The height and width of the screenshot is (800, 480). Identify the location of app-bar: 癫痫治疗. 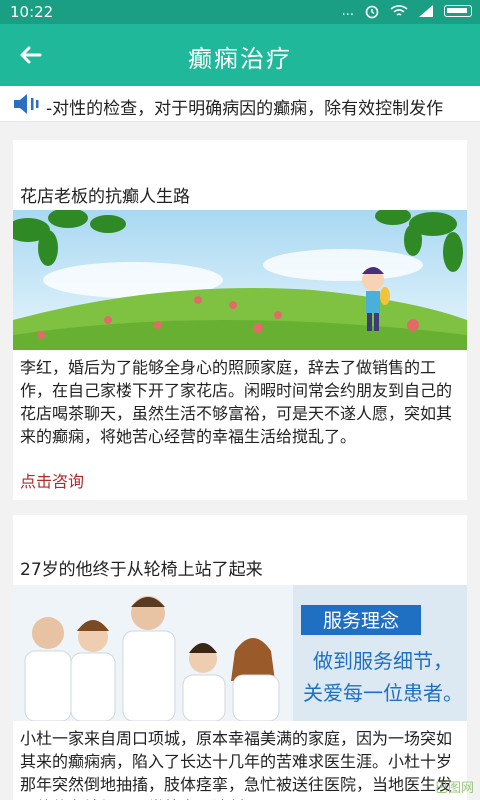
(240, 55).